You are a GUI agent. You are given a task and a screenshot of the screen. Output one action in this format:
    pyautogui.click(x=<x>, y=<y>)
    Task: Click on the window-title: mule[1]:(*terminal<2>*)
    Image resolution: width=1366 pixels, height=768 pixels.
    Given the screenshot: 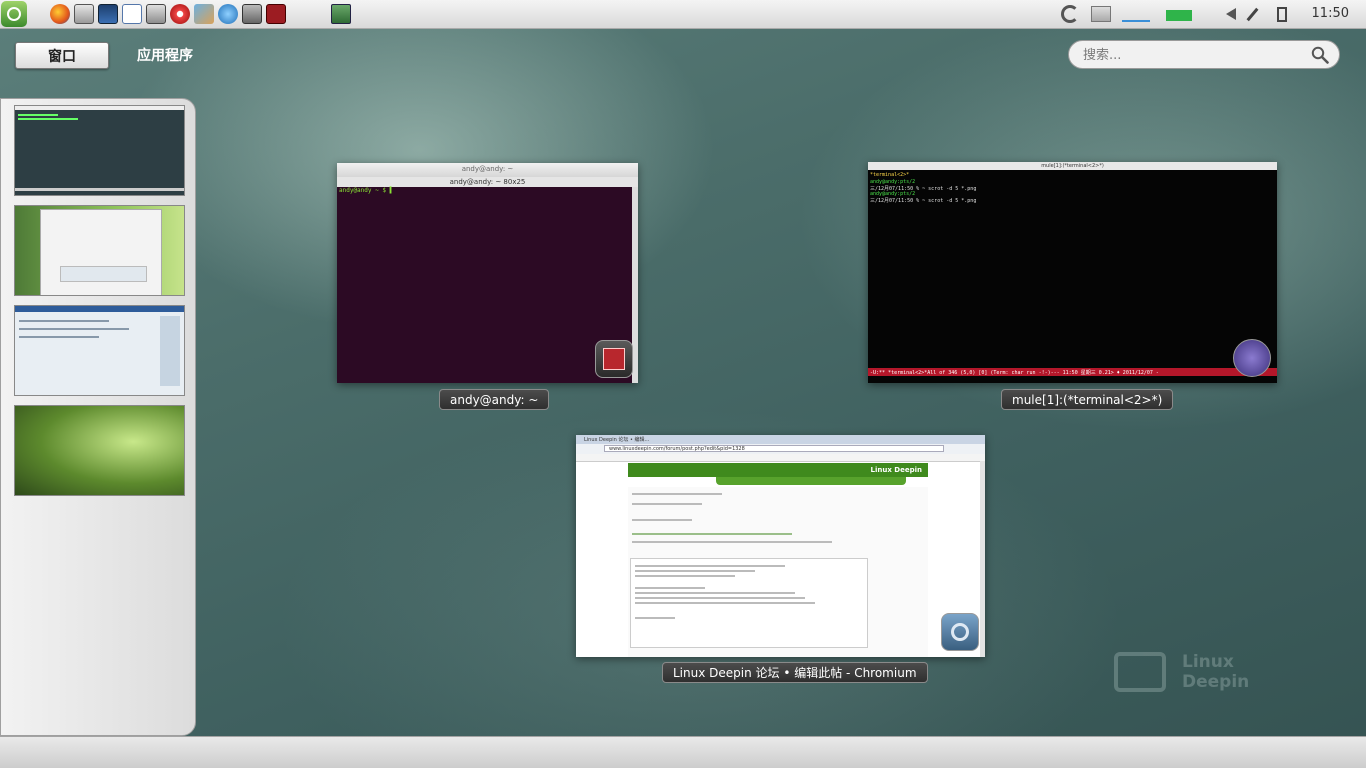 What is the action you would take?
    pyautogui.click(x=1072, y=166)
    